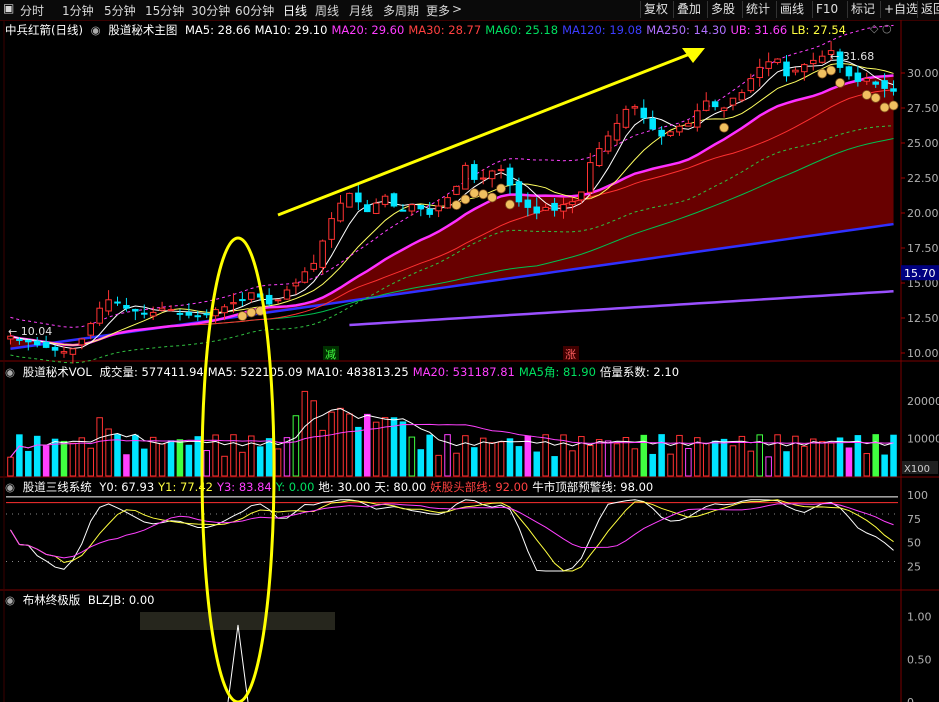 The width and height of the screenshot is (939, 702). Describe the element at coordinates (254, 10) in the screenshot. I see `period-tab-60min: 60分钟` at that location.